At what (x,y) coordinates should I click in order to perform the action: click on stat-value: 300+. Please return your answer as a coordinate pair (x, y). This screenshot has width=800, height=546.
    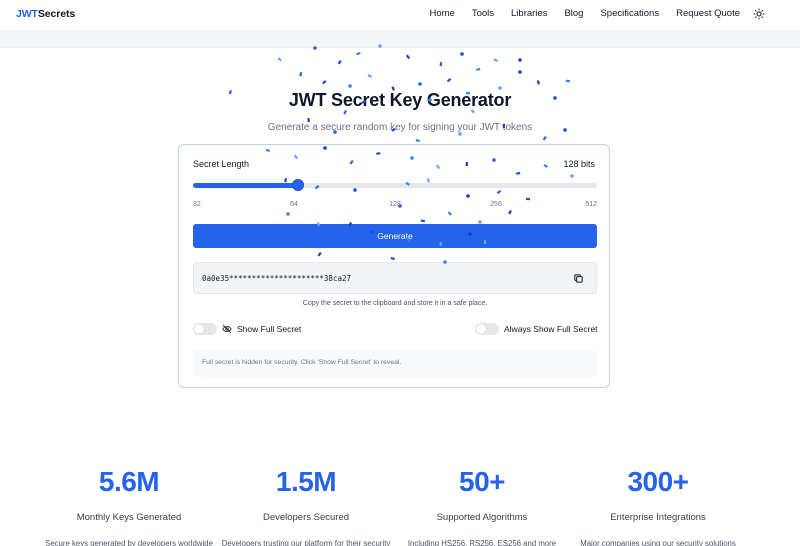
    Looking at the image, I should click on (658, 481).